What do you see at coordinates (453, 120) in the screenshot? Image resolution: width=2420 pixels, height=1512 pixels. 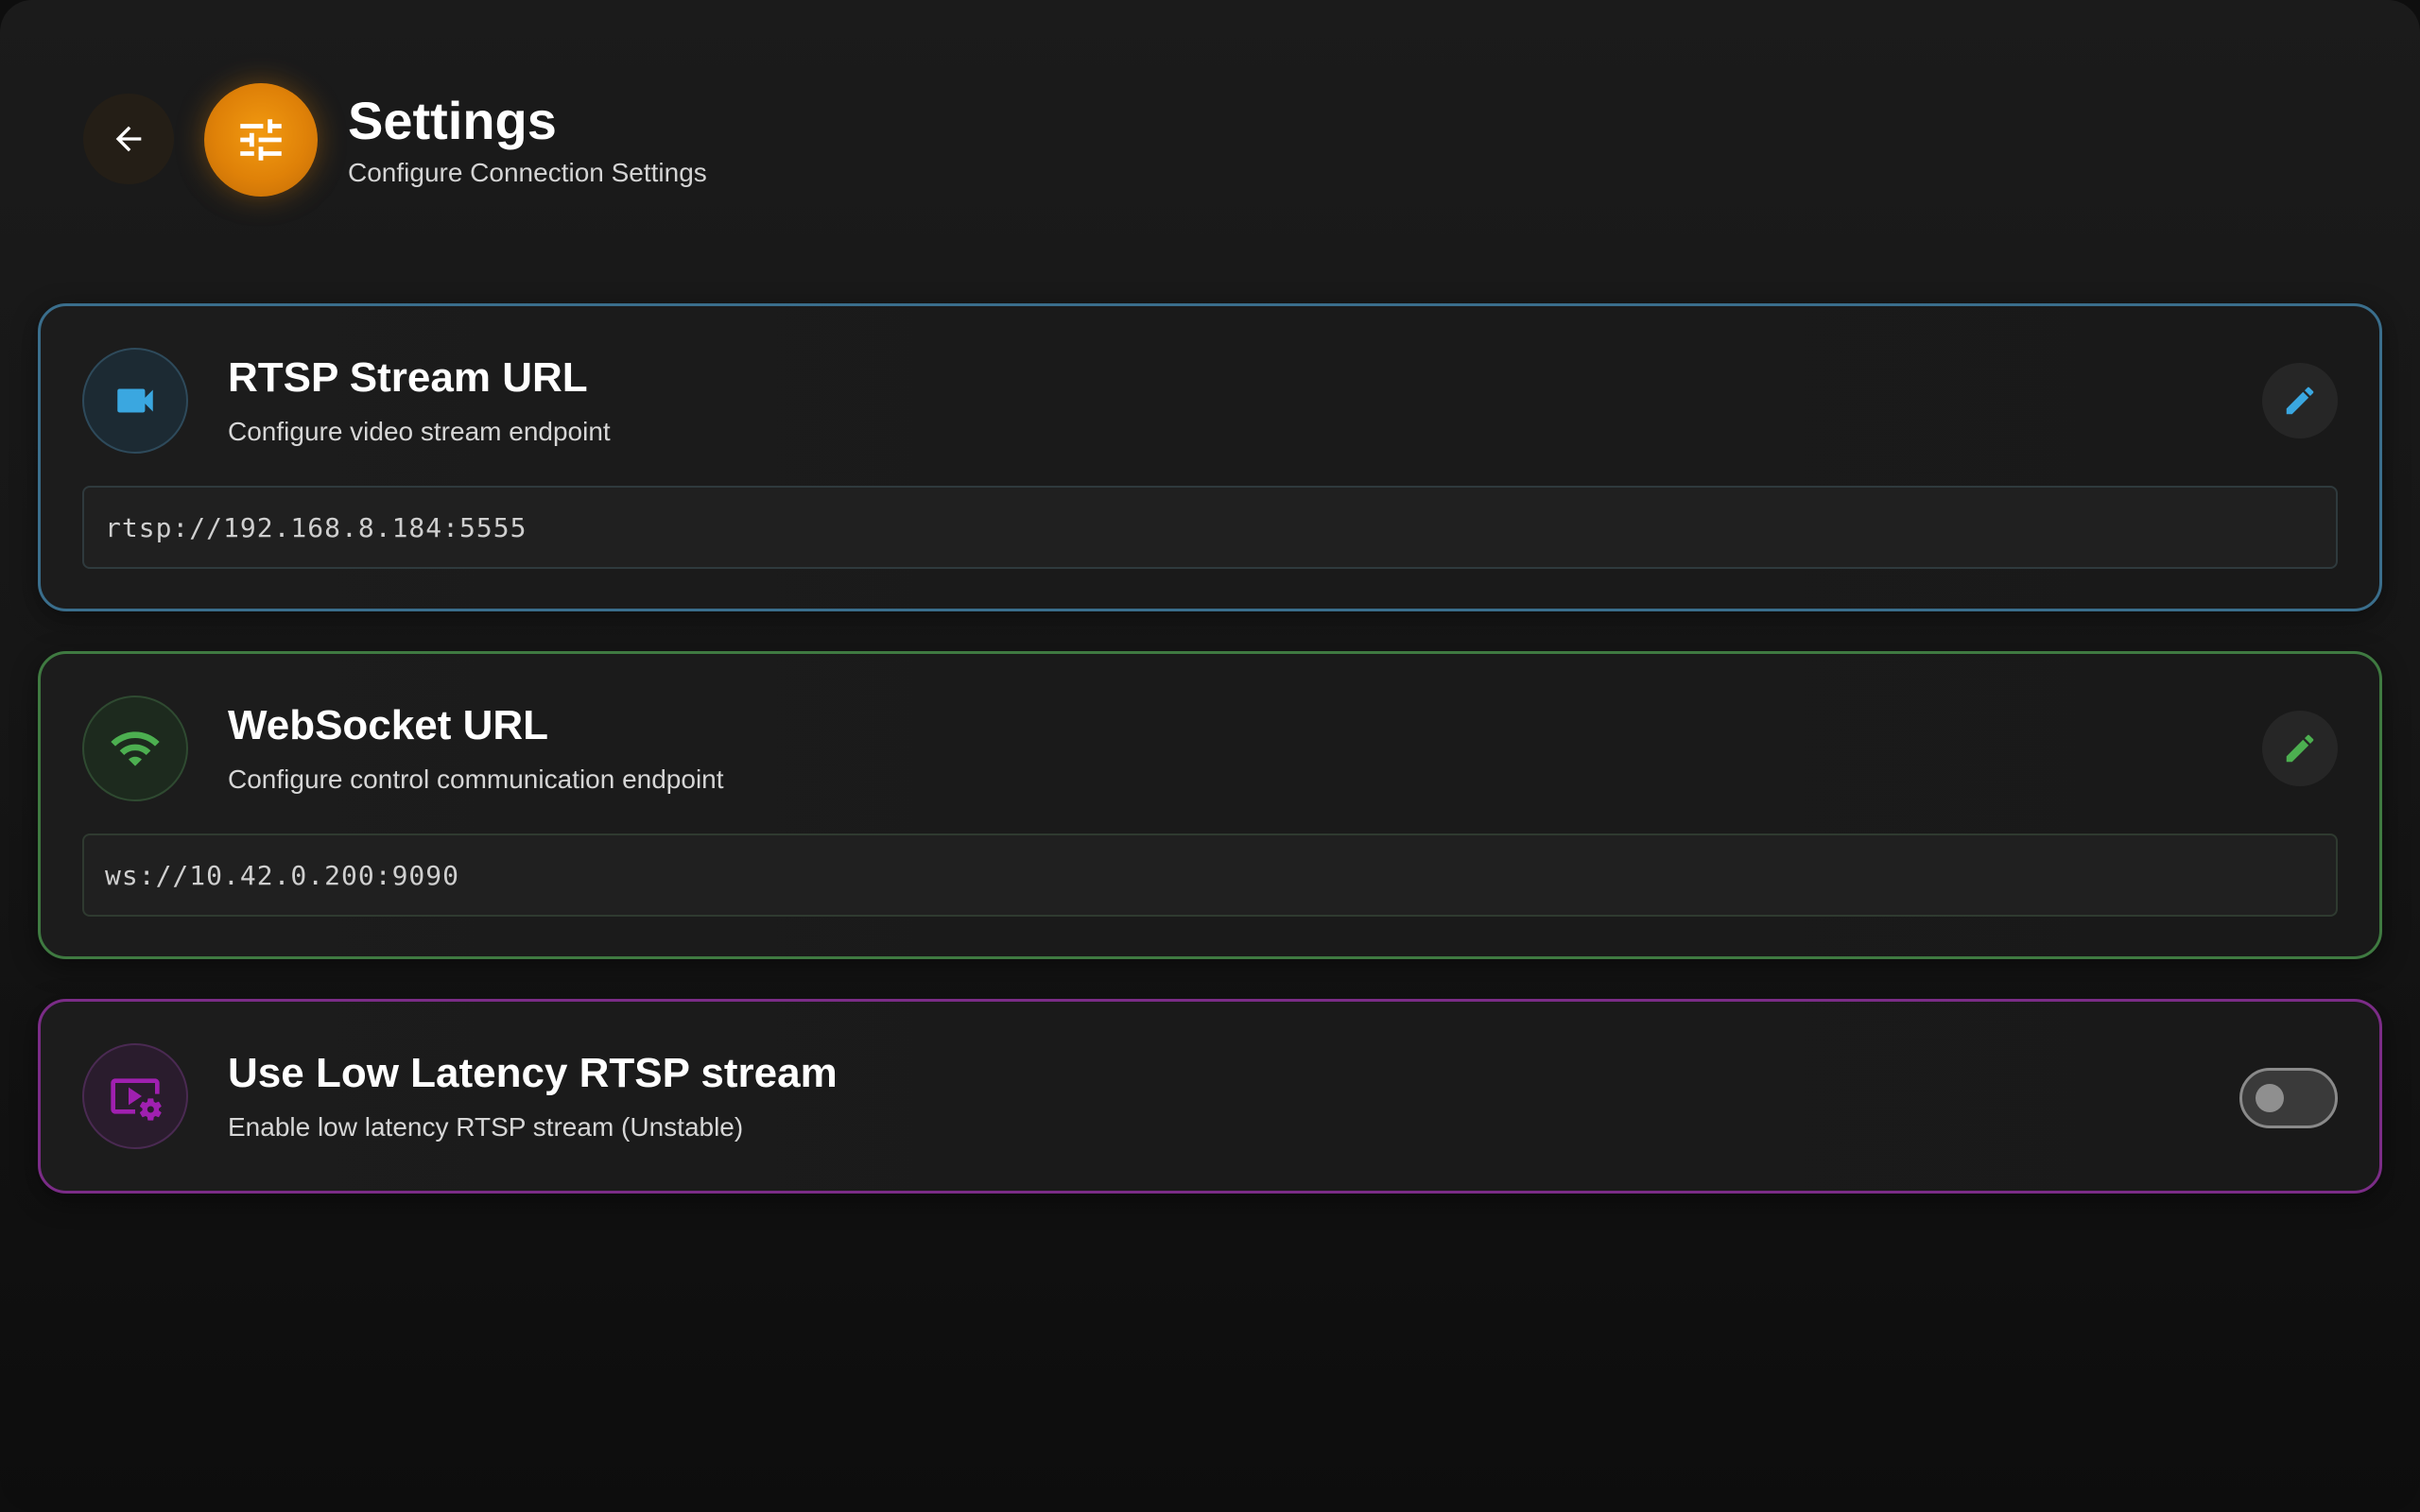 I see `page-title: Settings` at bounding box center [453, 120].